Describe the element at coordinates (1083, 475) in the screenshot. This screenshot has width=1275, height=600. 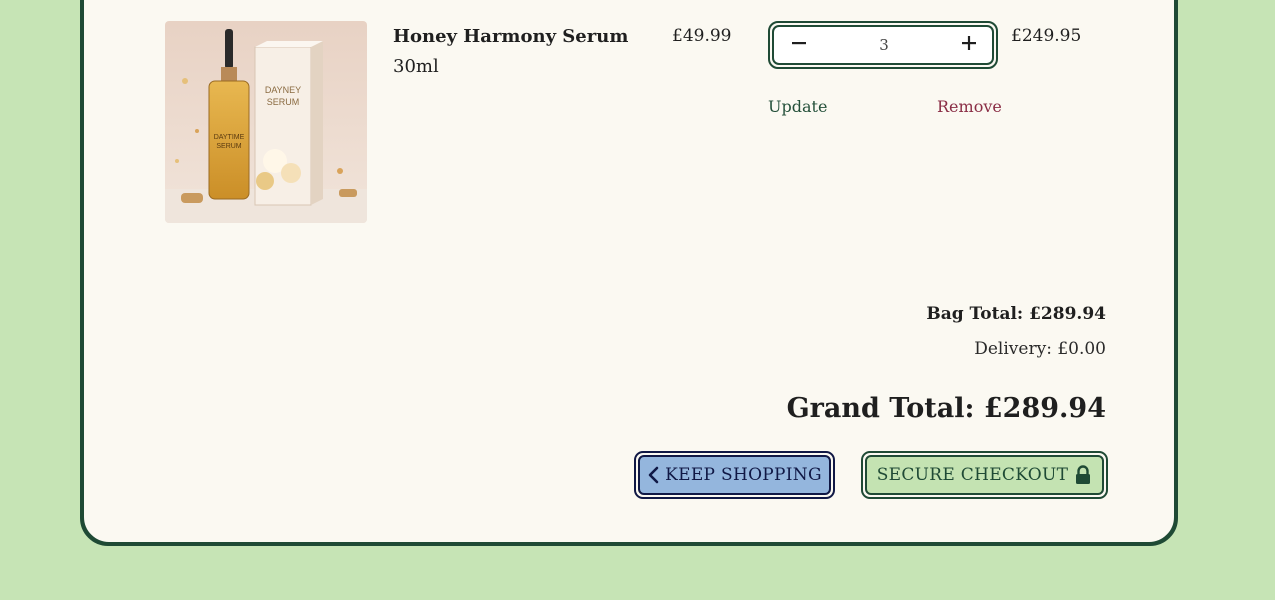
I see `lock-icon` at that location.